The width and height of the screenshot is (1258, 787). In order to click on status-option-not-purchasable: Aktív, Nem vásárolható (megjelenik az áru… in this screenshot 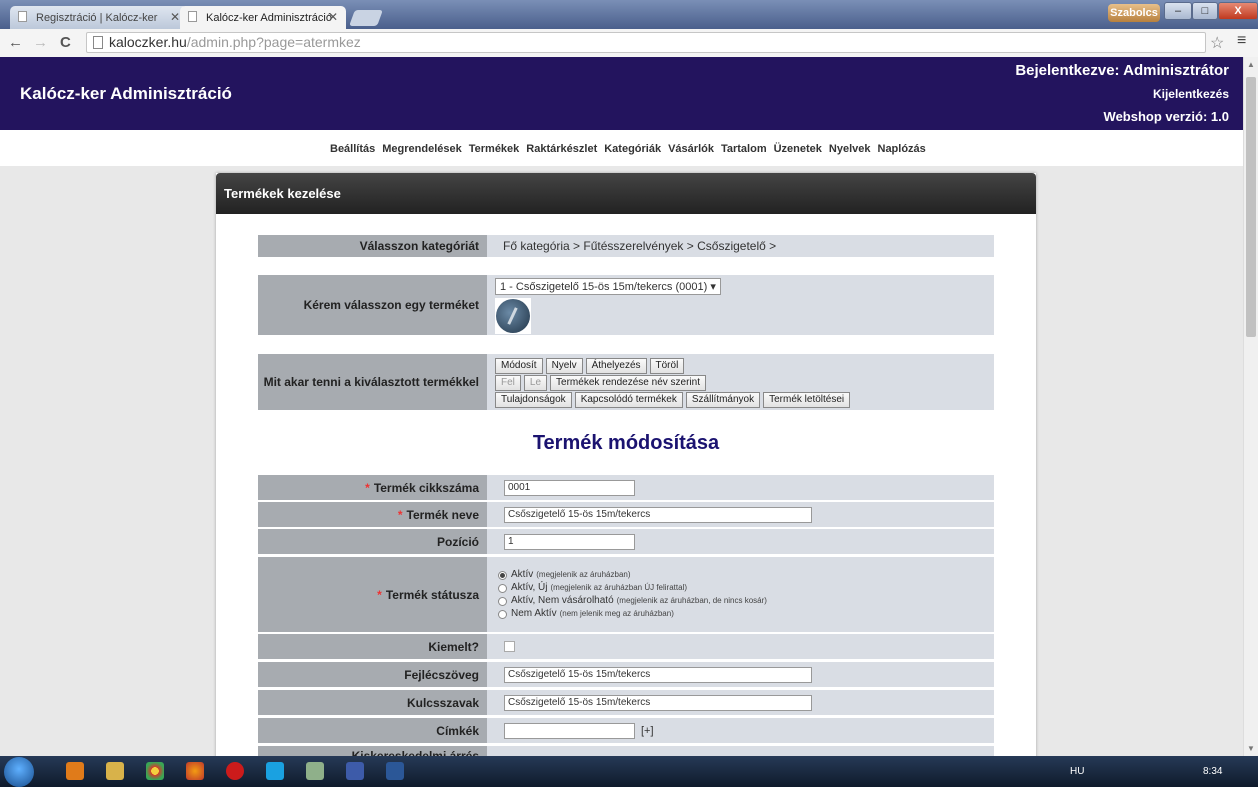, I will do `click(632, 601)`.